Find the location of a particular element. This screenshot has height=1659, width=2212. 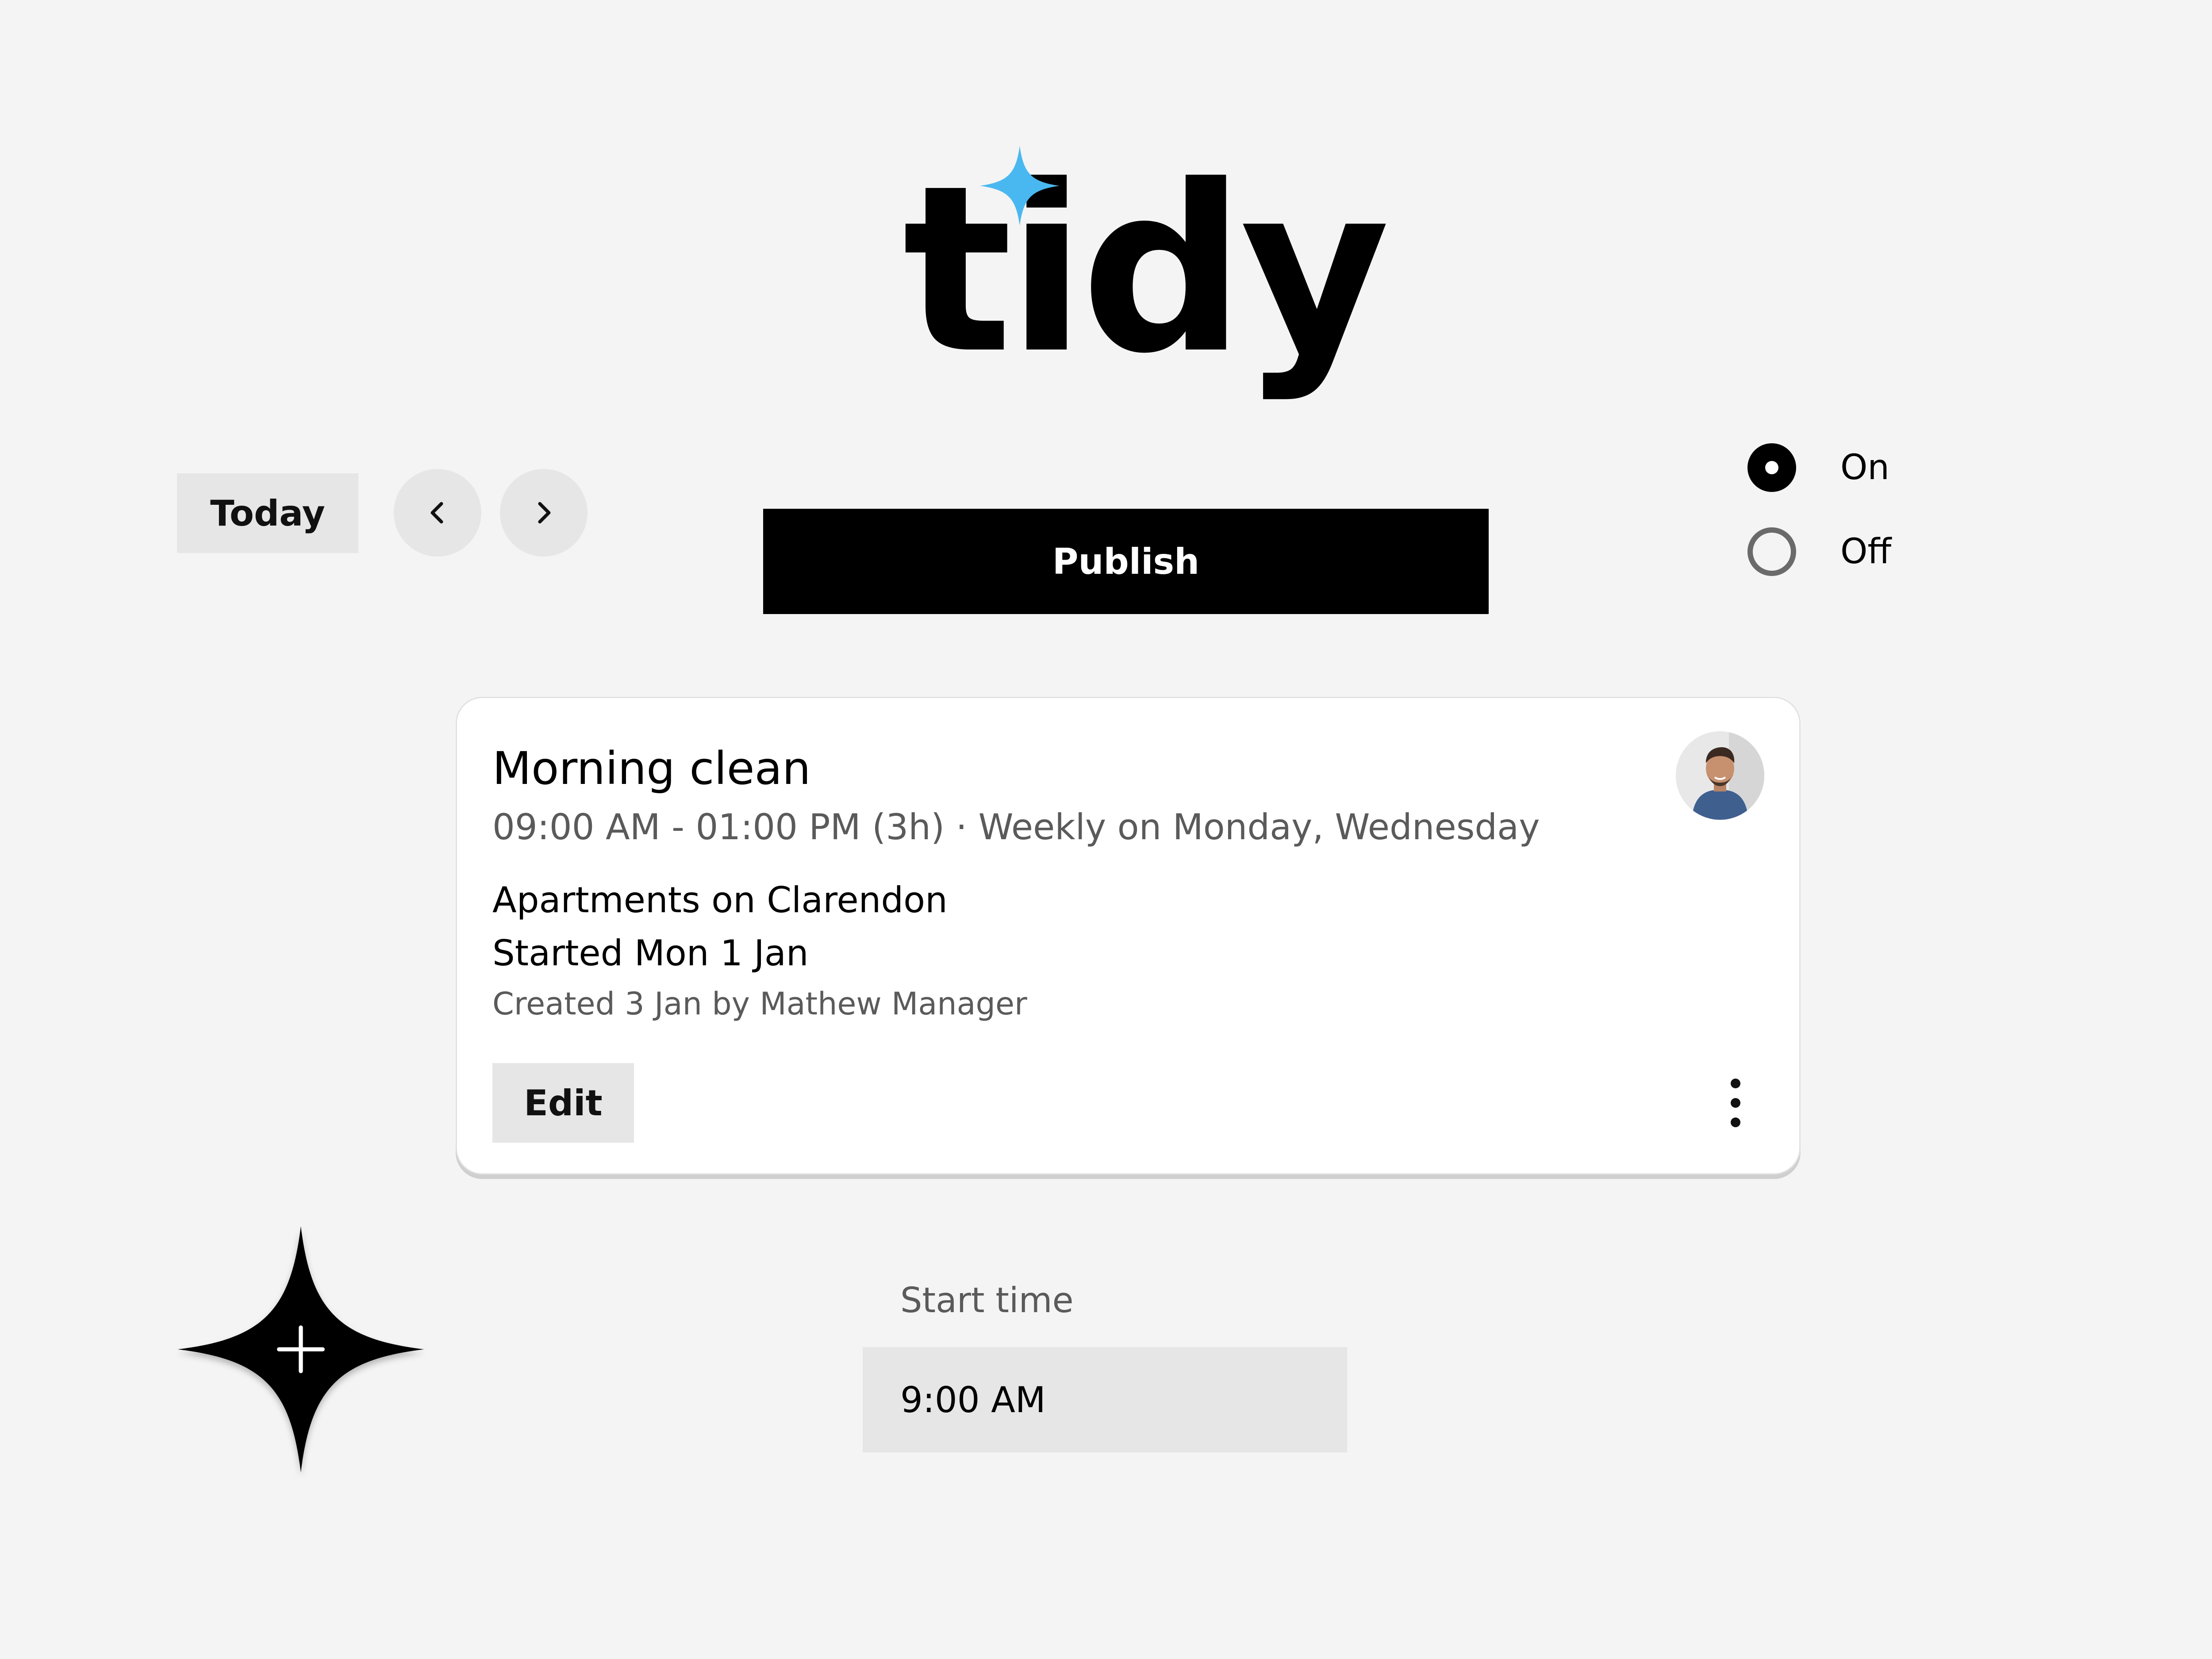

card-created: Created 3 Jan by Mathew Manager is located at coordinates (760, 1004).